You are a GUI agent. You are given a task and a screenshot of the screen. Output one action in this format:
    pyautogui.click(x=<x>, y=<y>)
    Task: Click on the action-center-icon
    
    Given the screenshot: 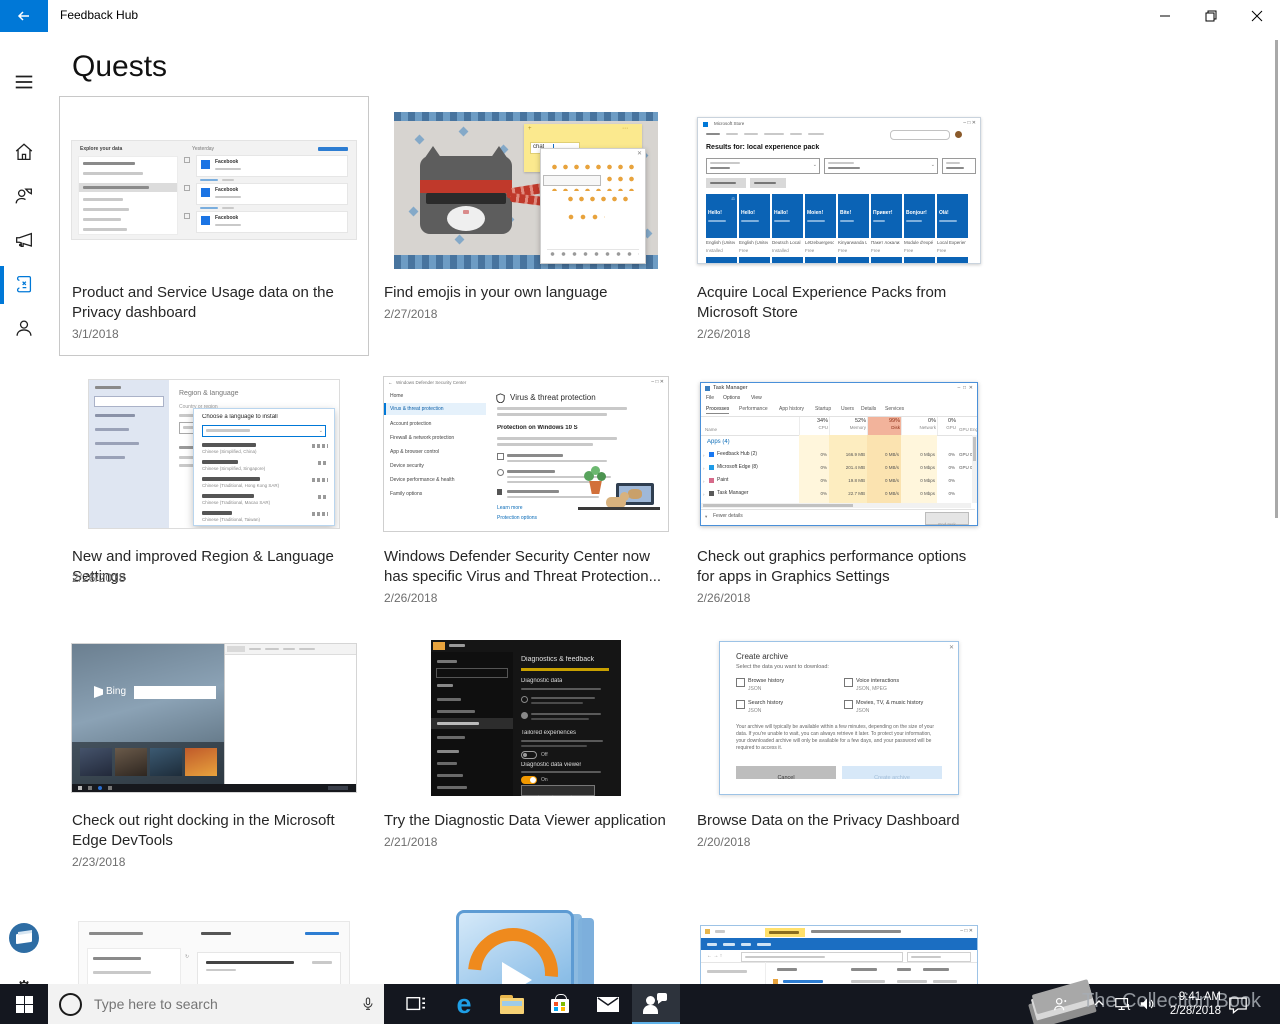 What is the action you would take?
    pyautogui.click(x=1238, y=1006)
    